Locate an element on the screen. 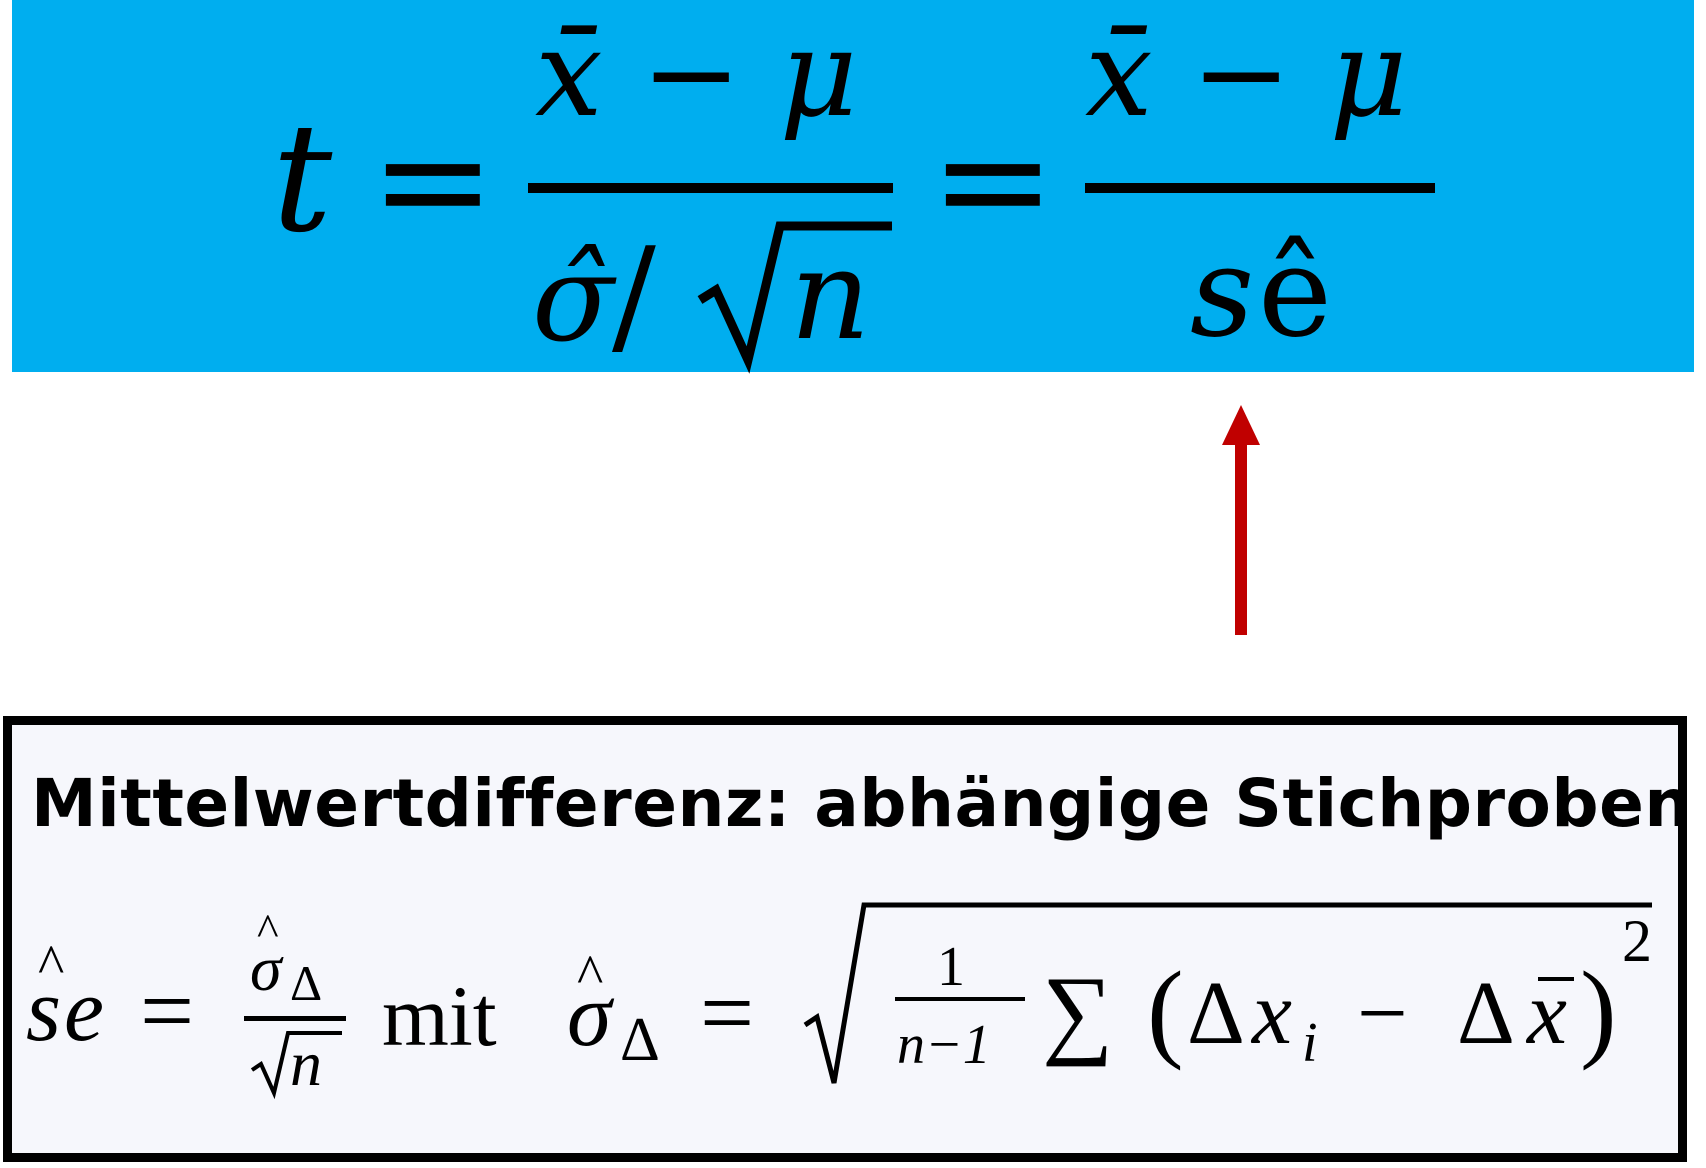  sigma: σ is located at coordinates (591, 1015).